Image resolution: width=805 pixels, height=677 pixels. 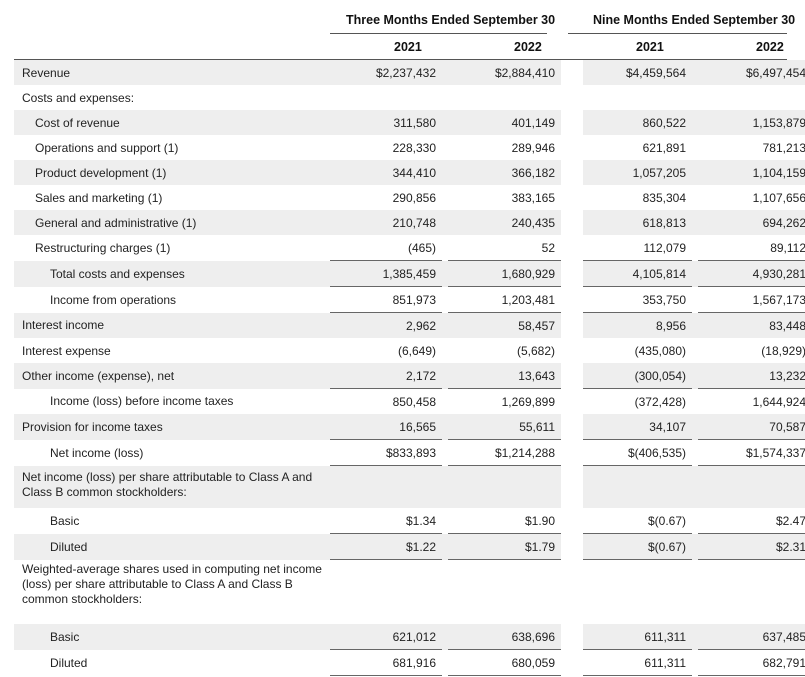 What do you see at coordinates (751, 222) in the screenshot?
I see `cell-value: 694,262` at bounding box center [751, 222].